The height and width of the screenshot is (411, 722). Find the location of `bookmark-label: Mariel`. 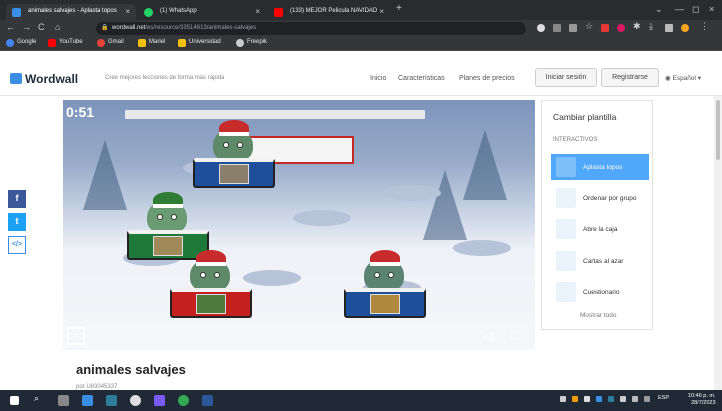

bookmark-label: Mariel is located at coordinates (157, 42).